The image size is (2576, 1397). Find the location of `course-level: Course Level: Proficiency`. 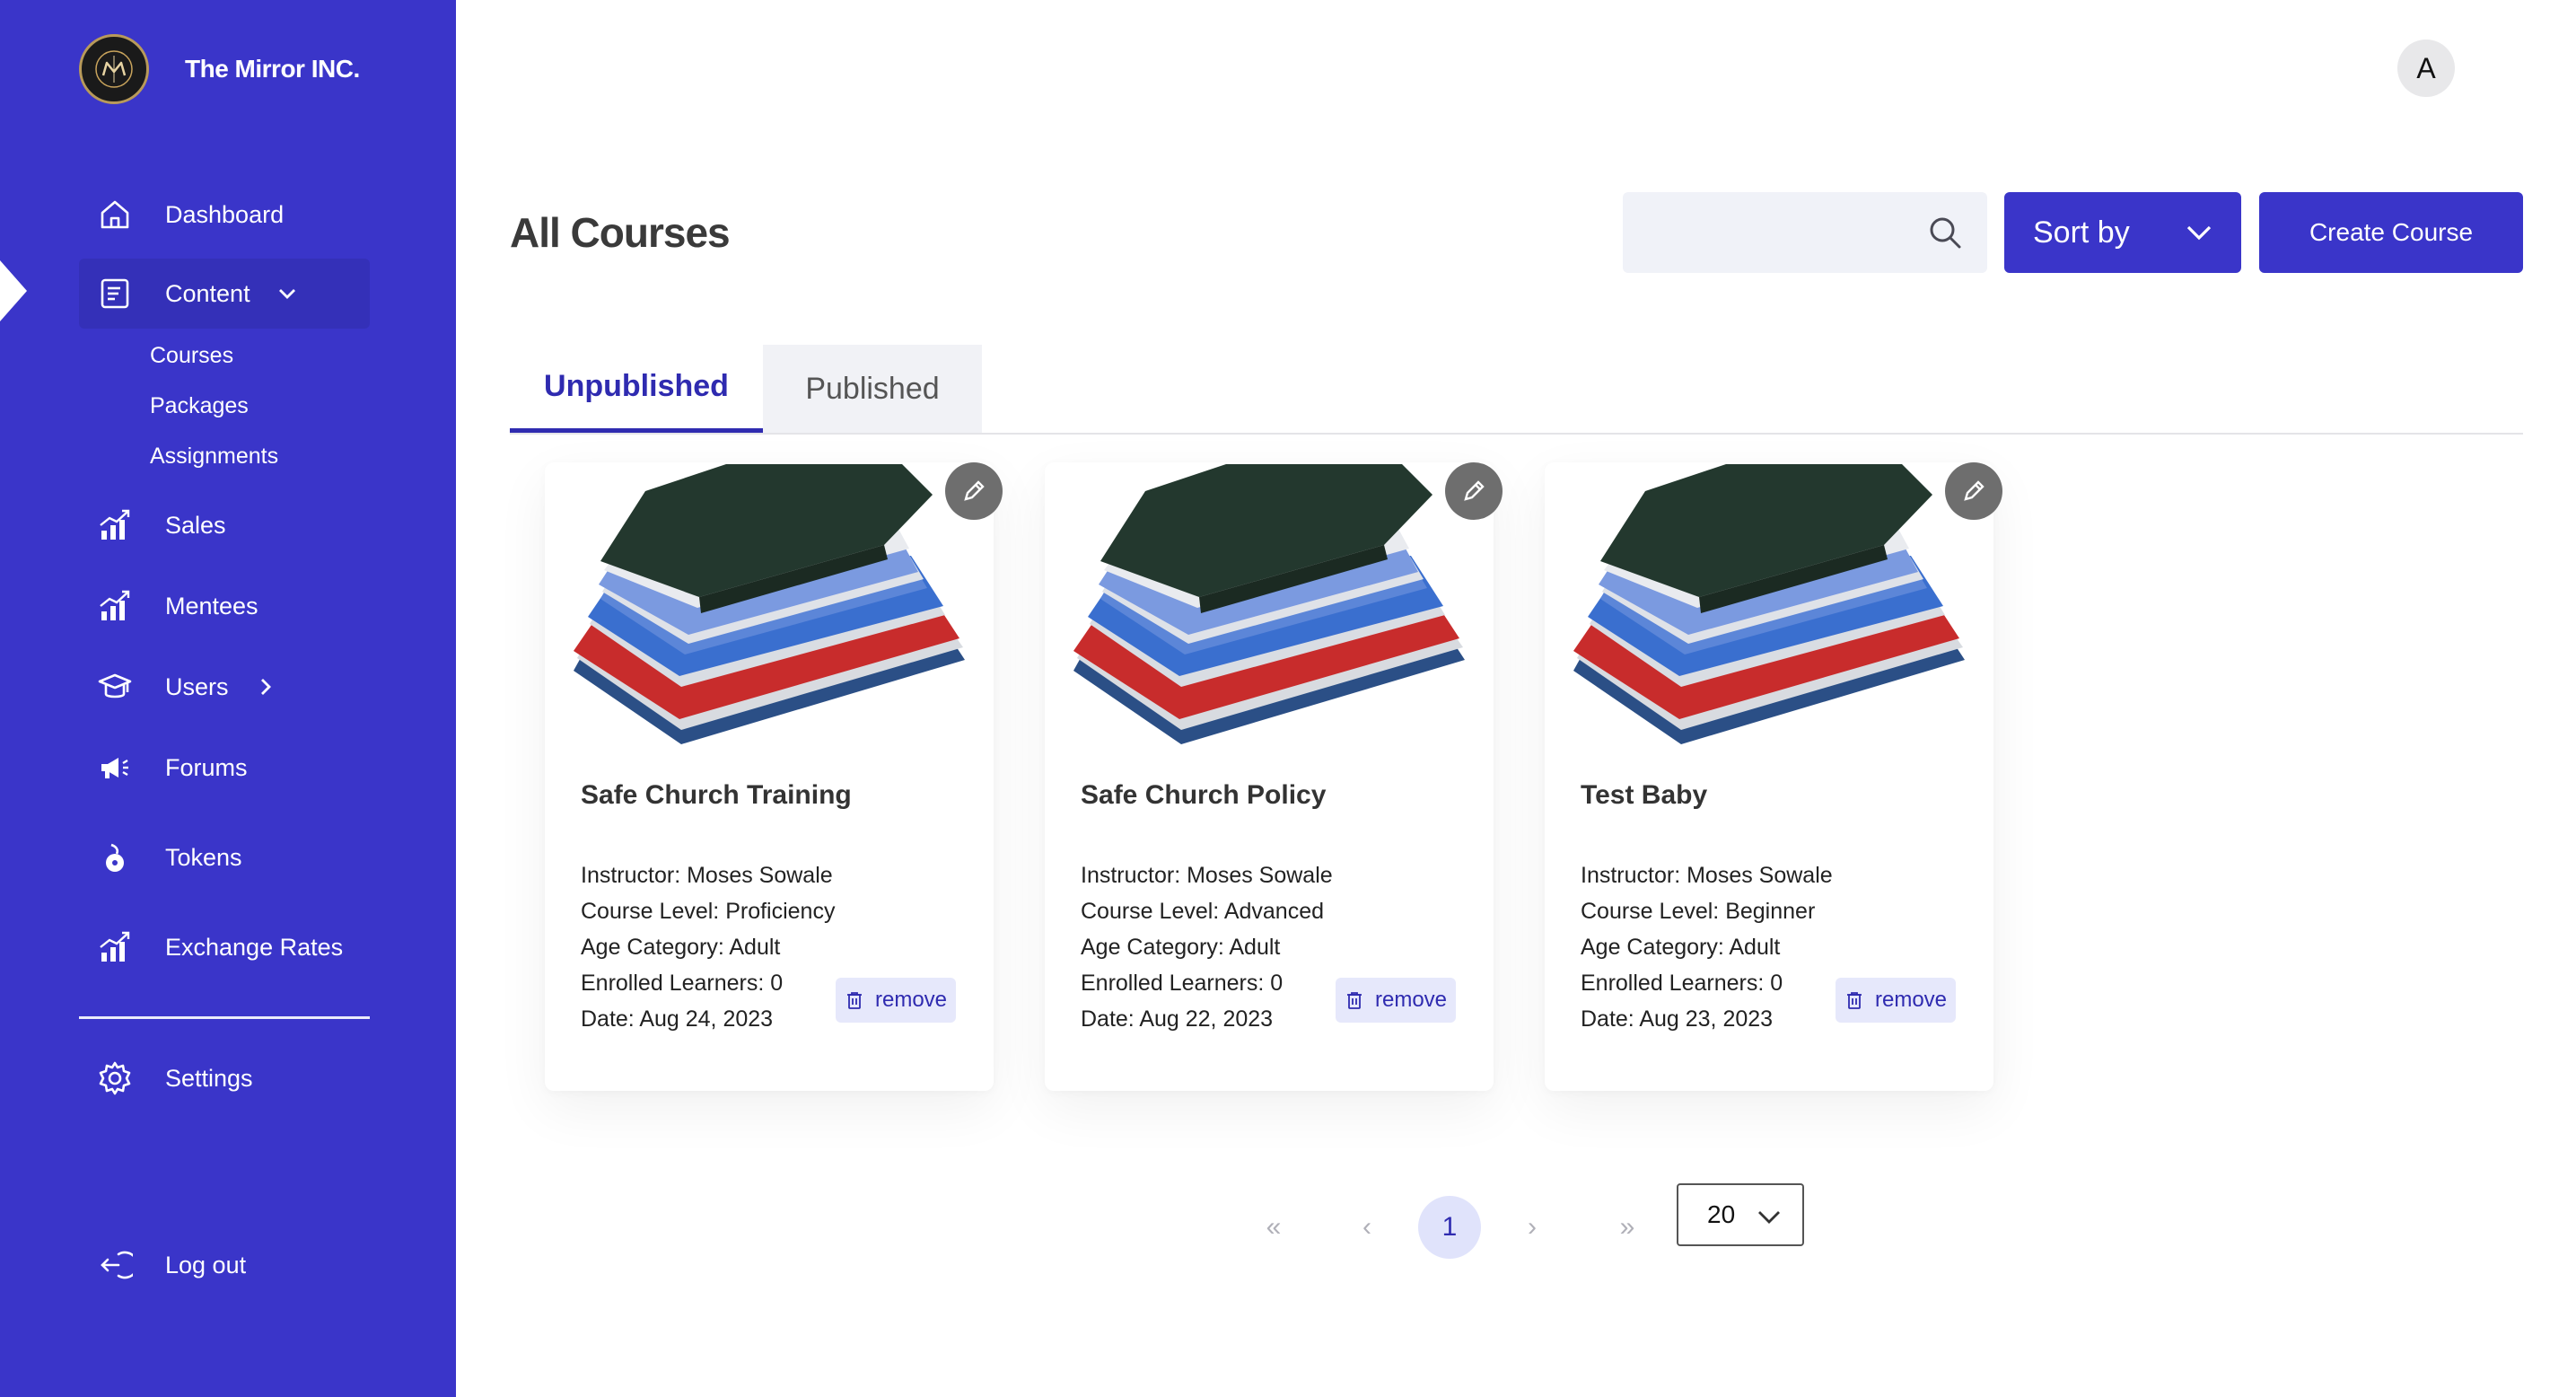

course-level: Course Level: Proficiency is located at coordinates (708, 911).